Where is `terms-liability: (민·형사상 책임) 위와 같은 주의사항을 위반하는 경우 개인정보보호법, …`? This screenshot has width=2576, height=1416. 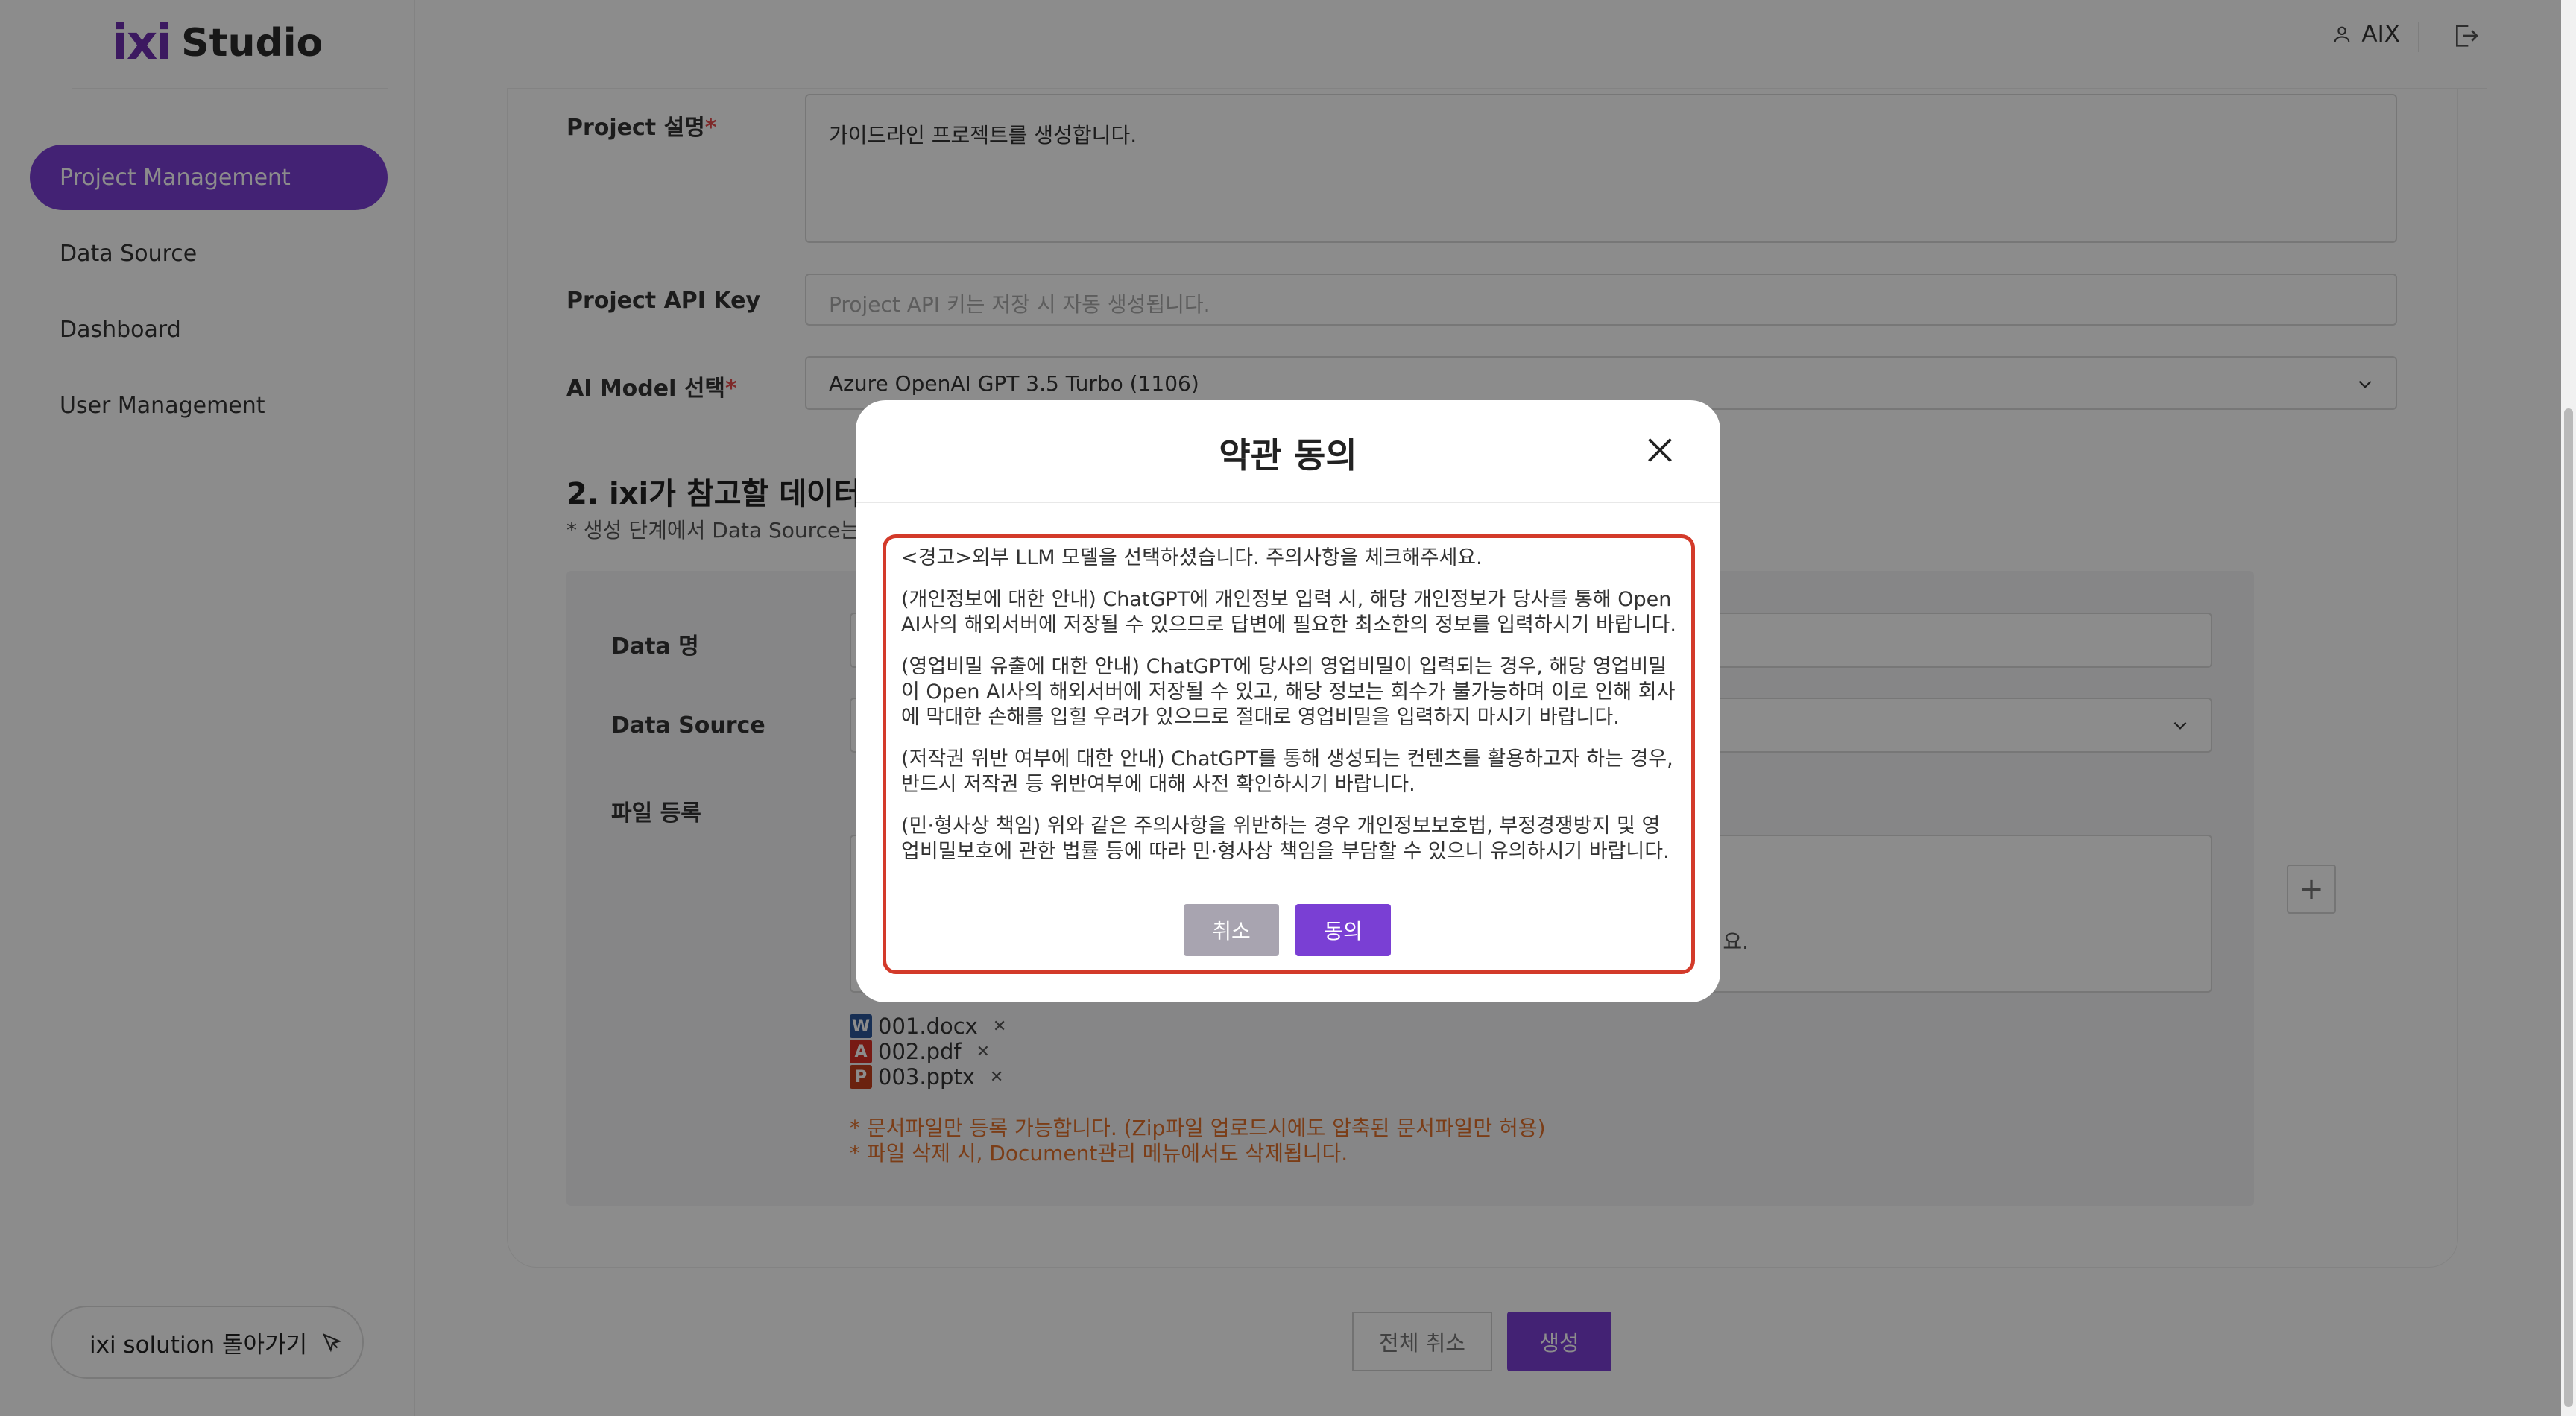 terms-liability: (민·형사상 책임) 위와 같은 주의사항을 위반하는 경우 개인정보보호법, … is located at coordinates (1285, 839).